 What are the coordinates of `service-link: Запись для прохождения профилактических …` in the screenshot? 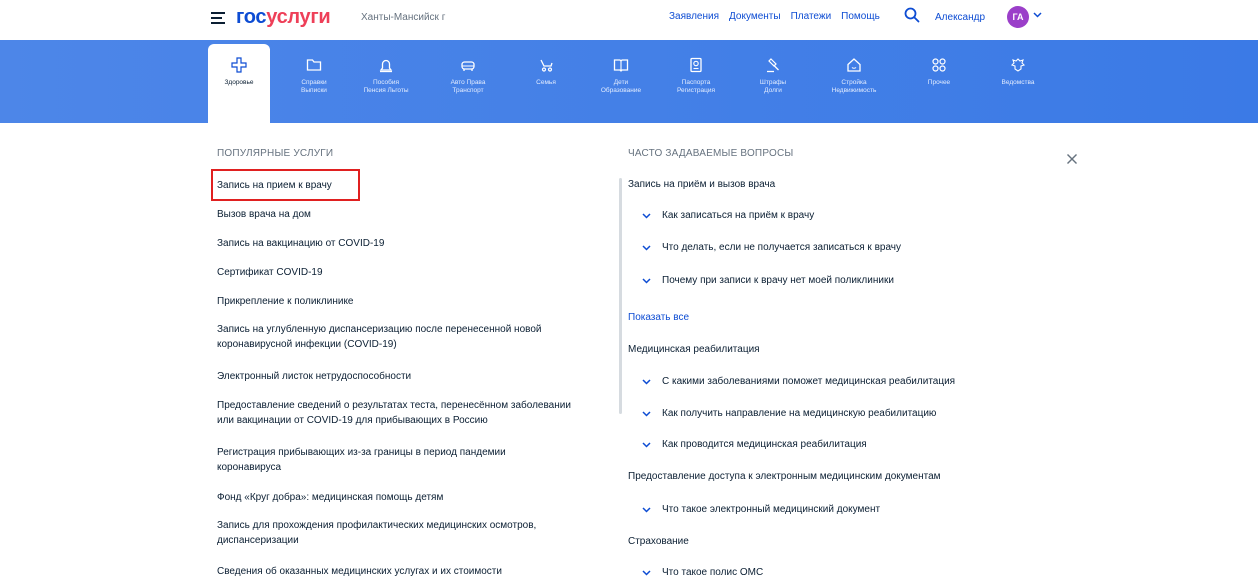 It's located at (417, 533).